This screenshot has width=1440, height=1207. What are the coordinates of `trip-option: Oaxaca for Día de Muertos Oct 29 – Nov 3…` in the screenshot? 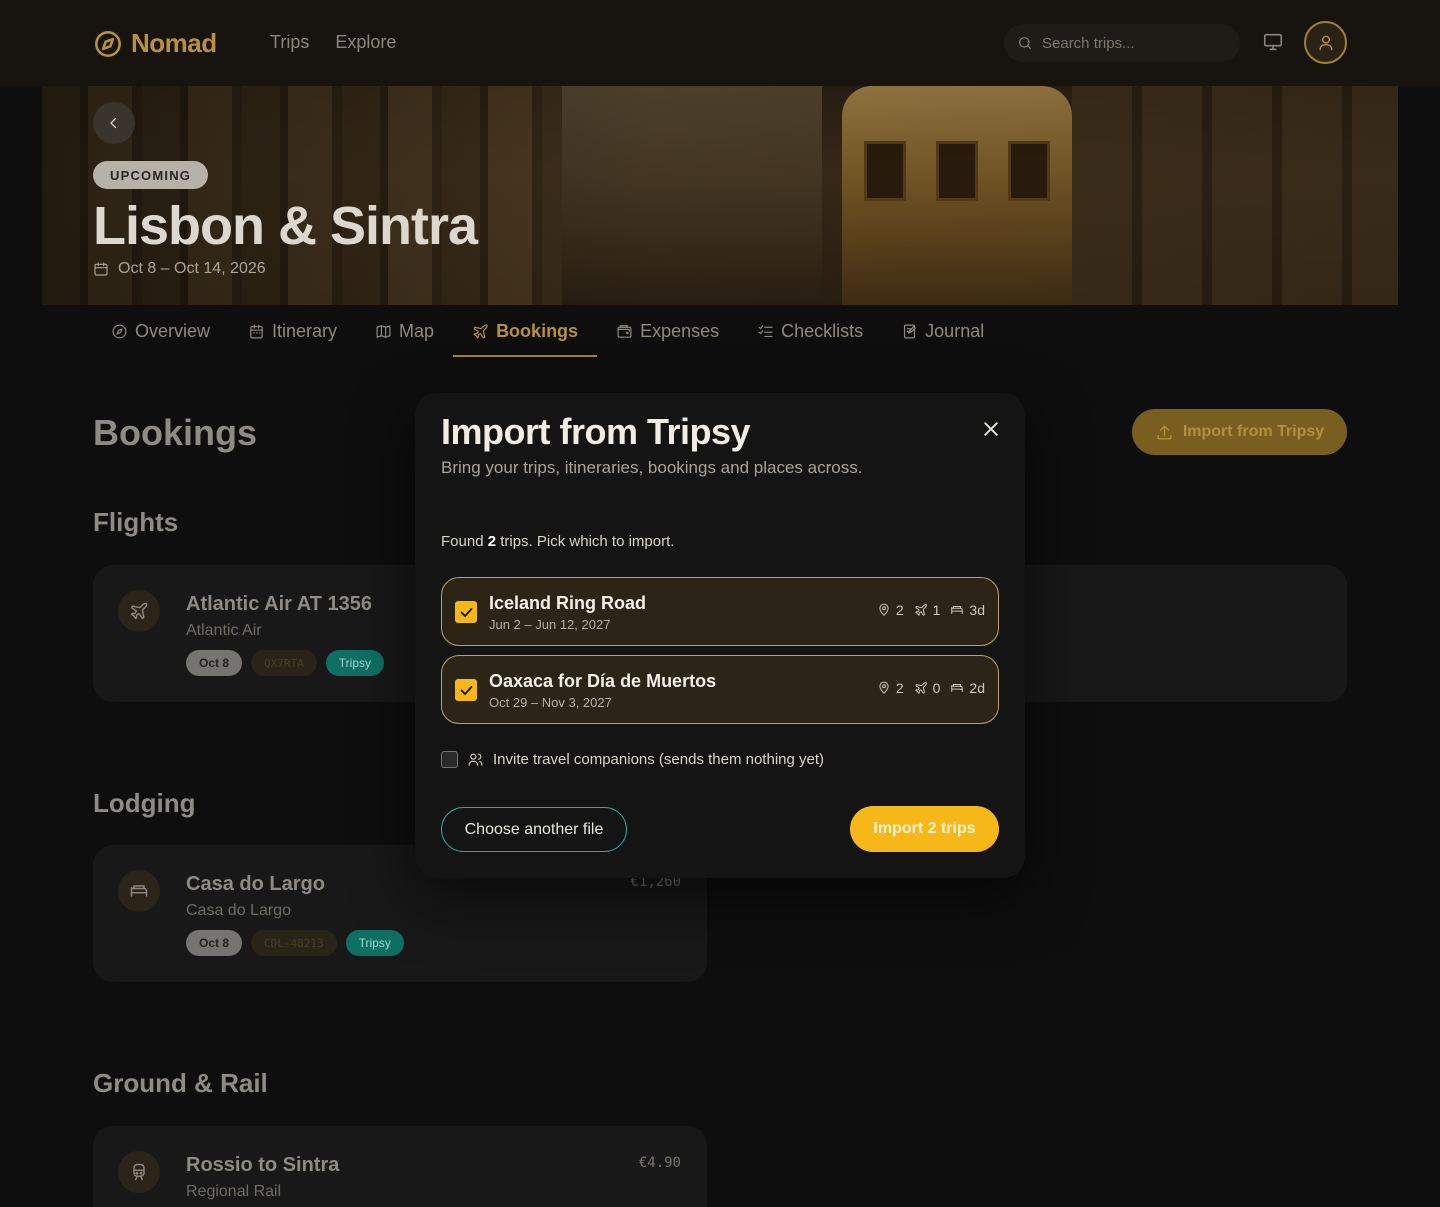 It's located at (720, 689).